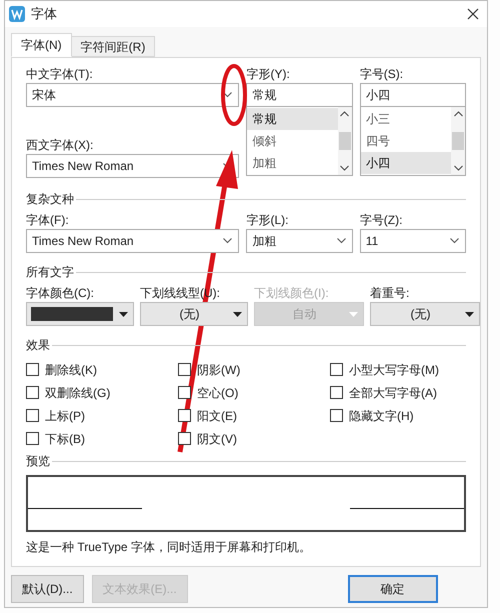  Describe the element at coordinates (65, 439) in the screenshot. I see `checkbox-label: 下标(B)` at that location.